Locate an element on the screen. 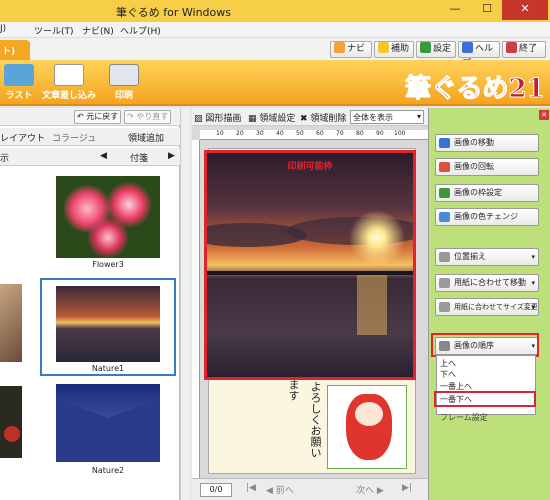 The height and width of the screenshot is (500, 550). color-change-button: 画像の色チェンジ is located at coordinates (487, 217).